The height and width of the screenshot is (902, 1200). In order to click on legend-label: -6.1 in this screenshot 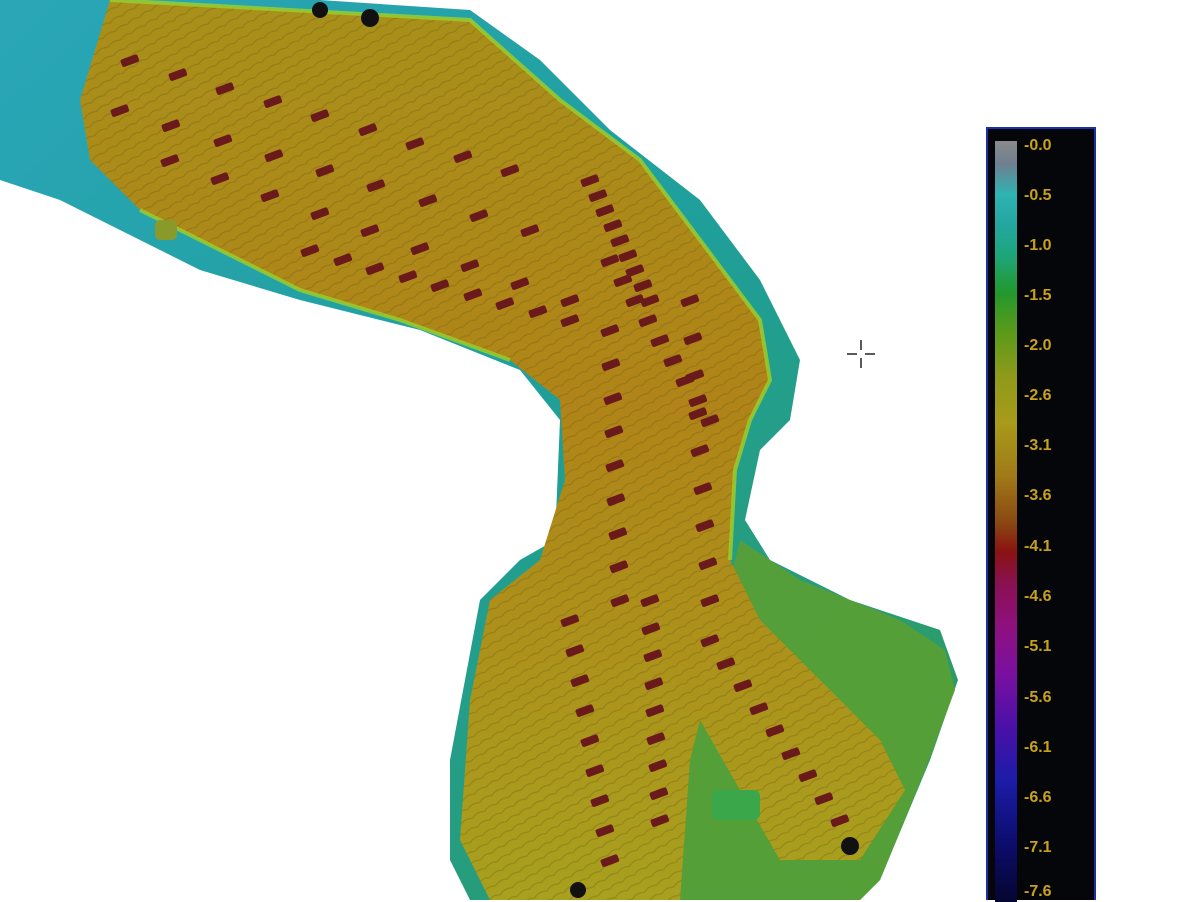, I will do `click(1038, 747)`.